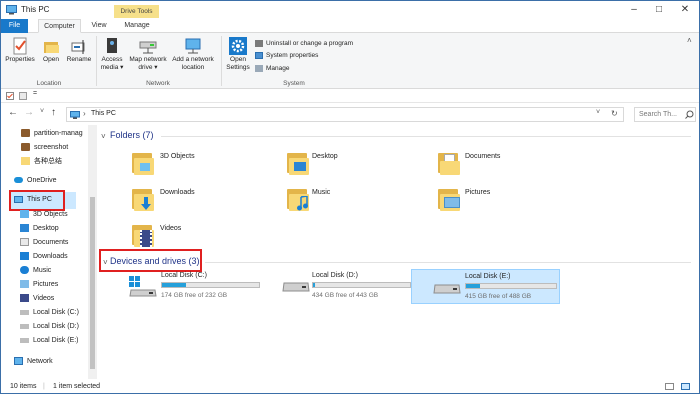 The height and width of the screenshot is (394, 700). I want to click on drive-label: Local Disk (C:), so click(184, 275).